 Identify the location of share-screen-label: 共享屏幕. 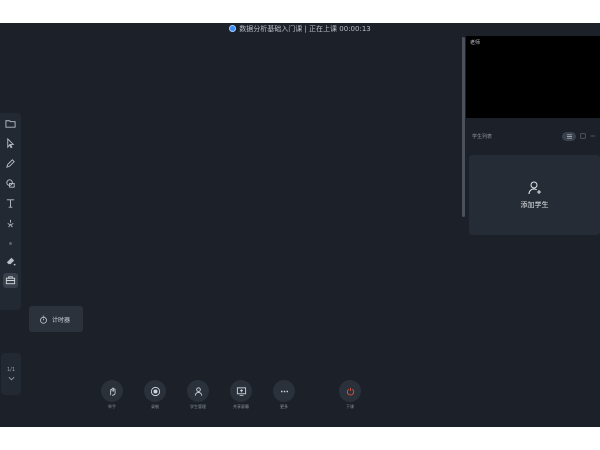
(241, 406).